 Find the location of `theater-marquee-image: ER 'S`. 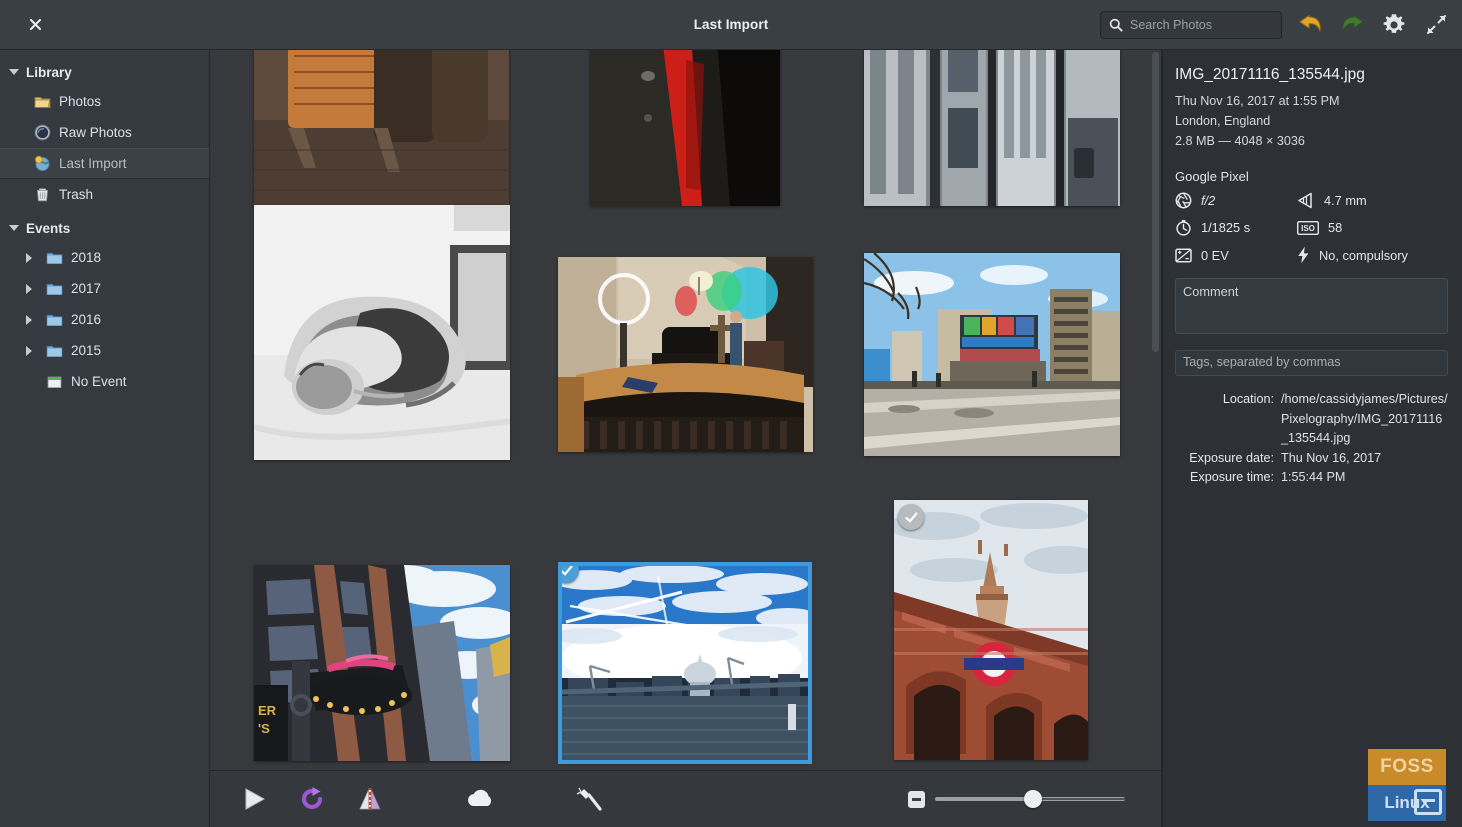

theater-marquee-image: ER 'S is located at coordinates (382, 663).